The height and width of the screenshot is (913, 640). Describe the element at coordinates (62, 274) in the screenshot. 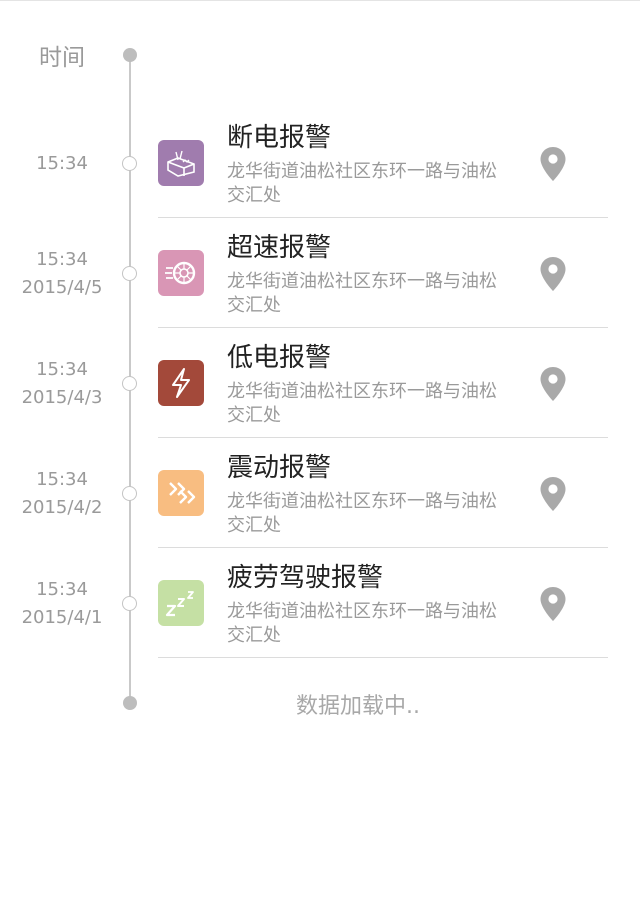

I see `alarm-time-block: 15:34 2015/4/5` at that location.